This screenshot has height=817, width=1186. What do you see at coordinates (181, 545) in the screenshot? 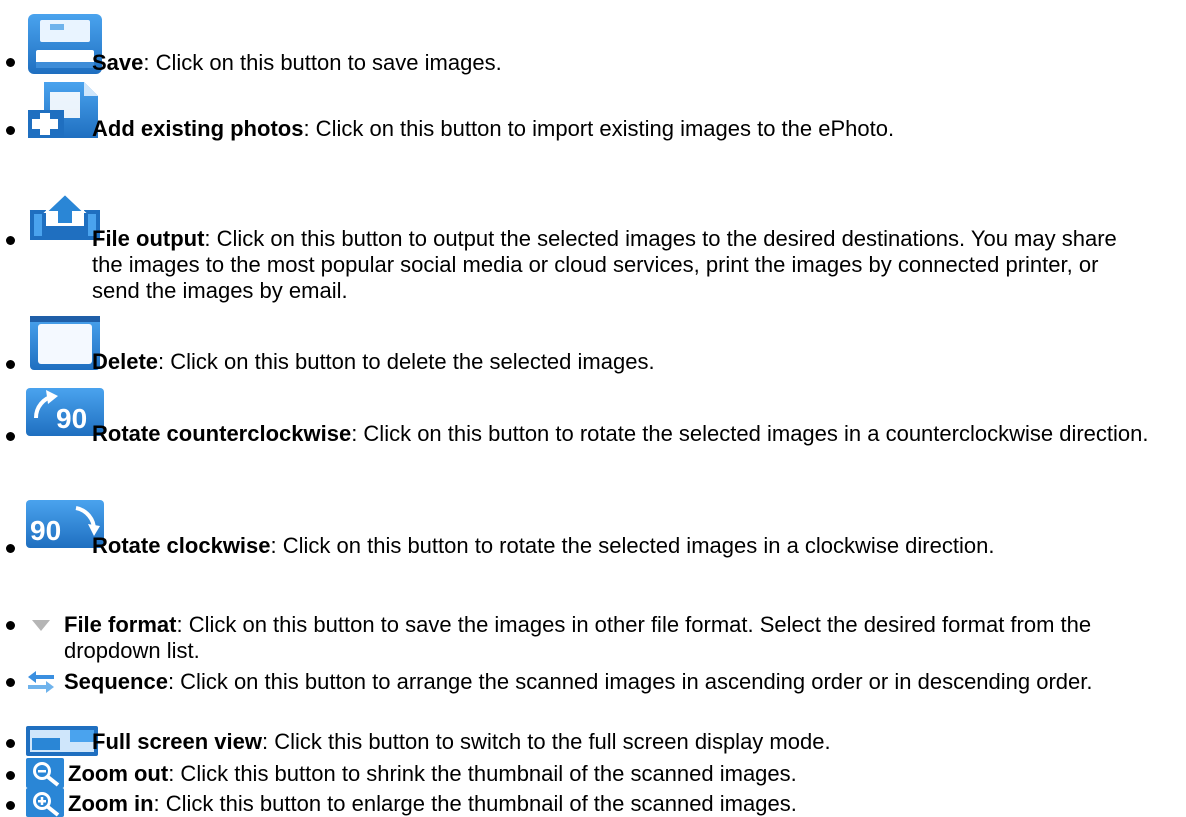
I see `item-name: Rotate clockwise` at bounding box center [181, 545].